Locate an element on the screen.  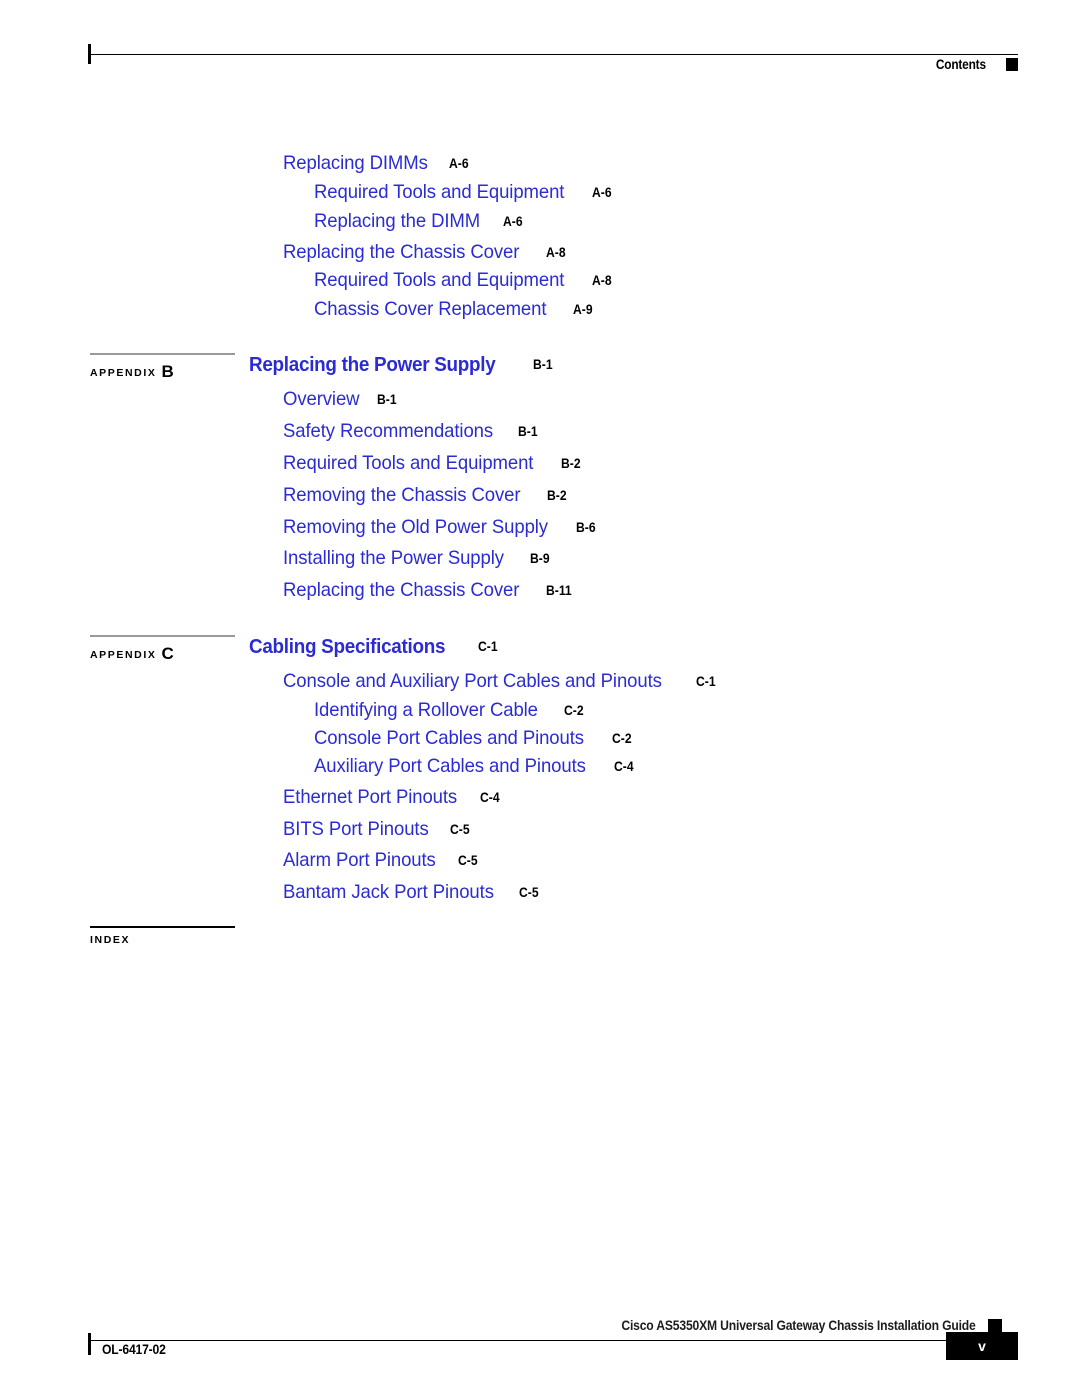
page-number-box: v is located at coordinates (982, 1346).